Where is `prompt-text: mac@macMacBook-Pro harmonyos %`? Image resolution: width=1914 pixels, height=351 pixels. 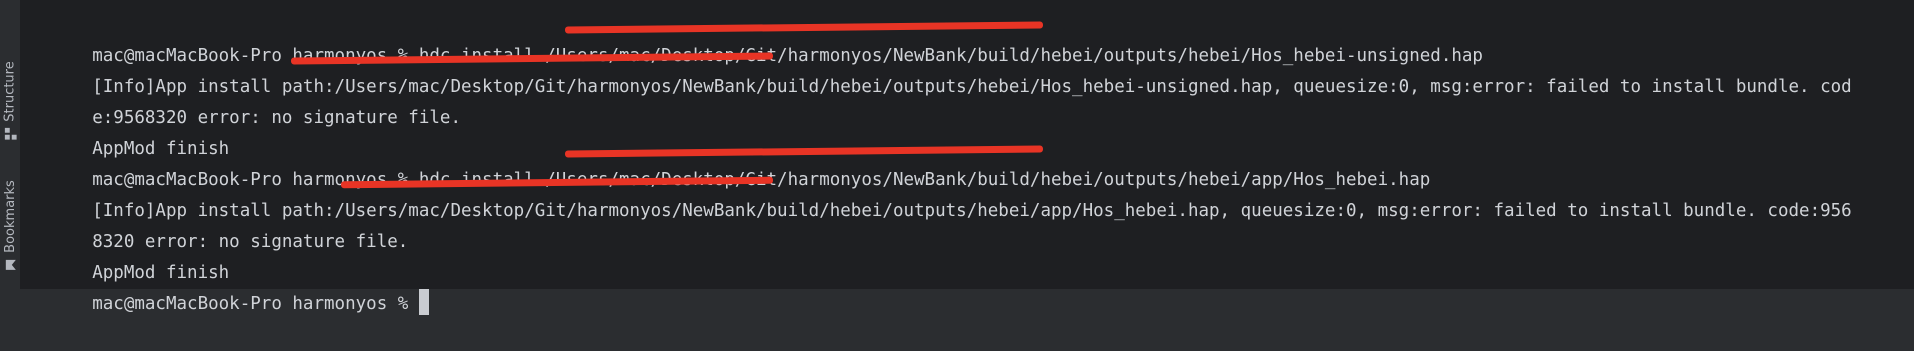
prompt-text: mac@macMacBook-Pro harmonyos % is located at coordinates (255, 304).